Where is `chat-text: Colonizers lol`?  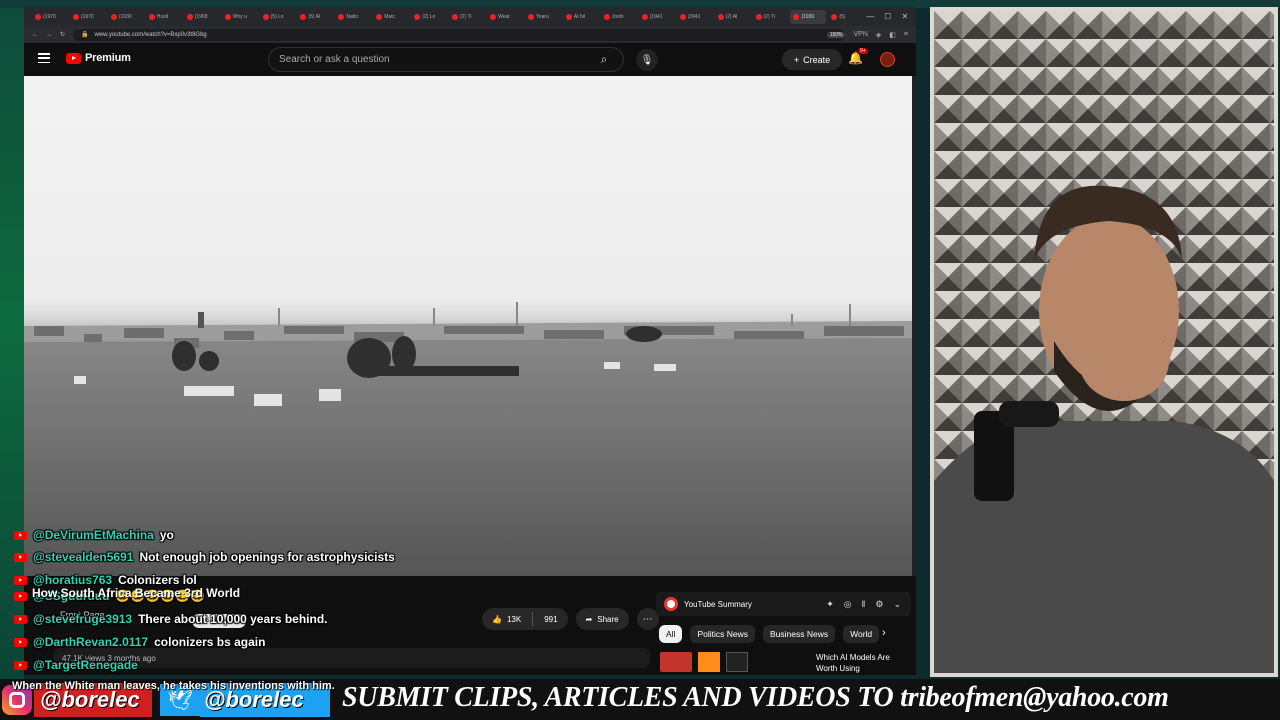
chat-text: Colonizers lol is located at coordinates (157, 580).